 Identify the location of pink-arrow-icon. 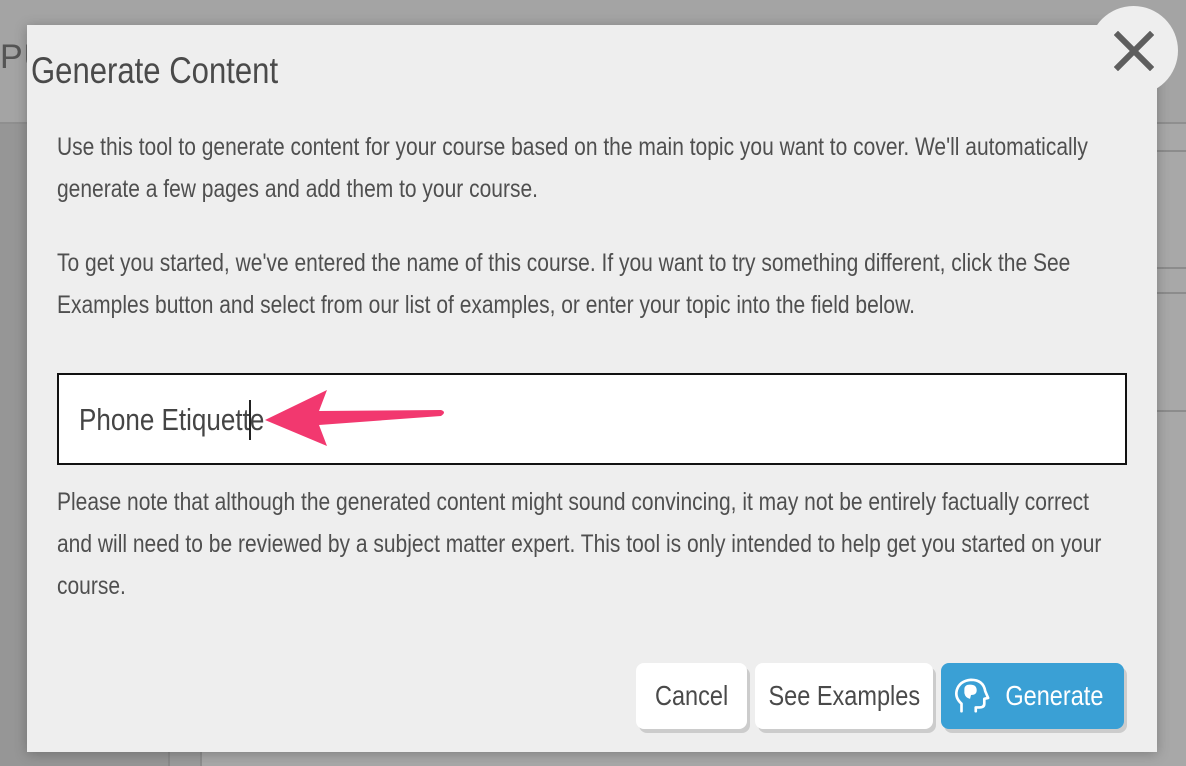
(354, 418).